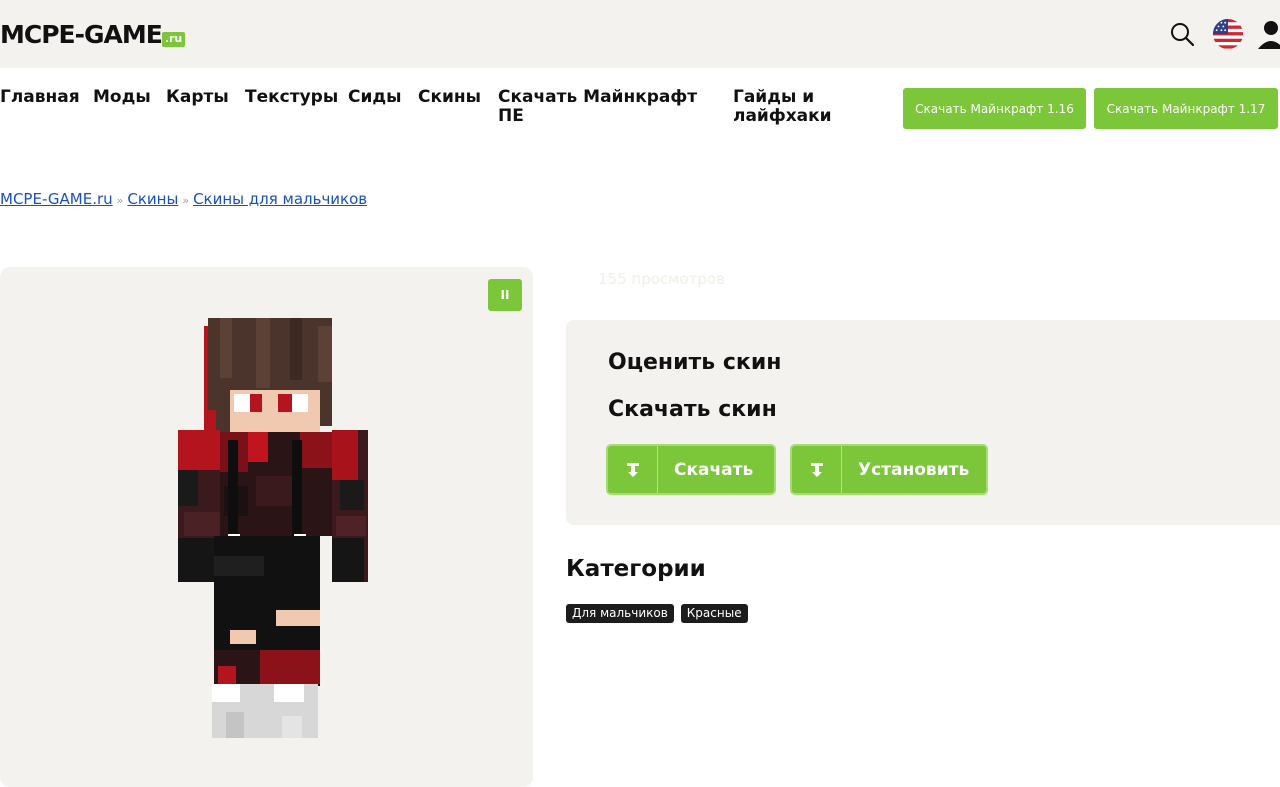 The height and width of the screenshot is (787, 1280). I want to click on nav-item-download-pe: Скачать Майнкрафт ПЕ, so click(598, 107).